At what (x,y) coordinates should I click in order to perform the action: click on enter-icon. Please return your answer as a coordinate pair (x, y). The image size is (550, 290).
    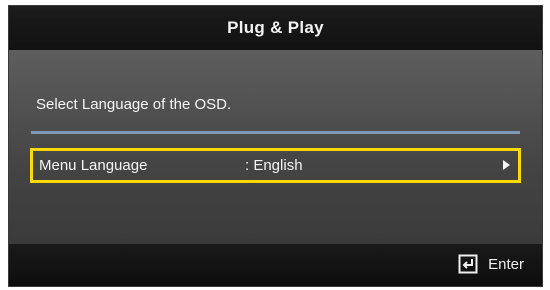
    Looking at the image, I should click on (468, 264).